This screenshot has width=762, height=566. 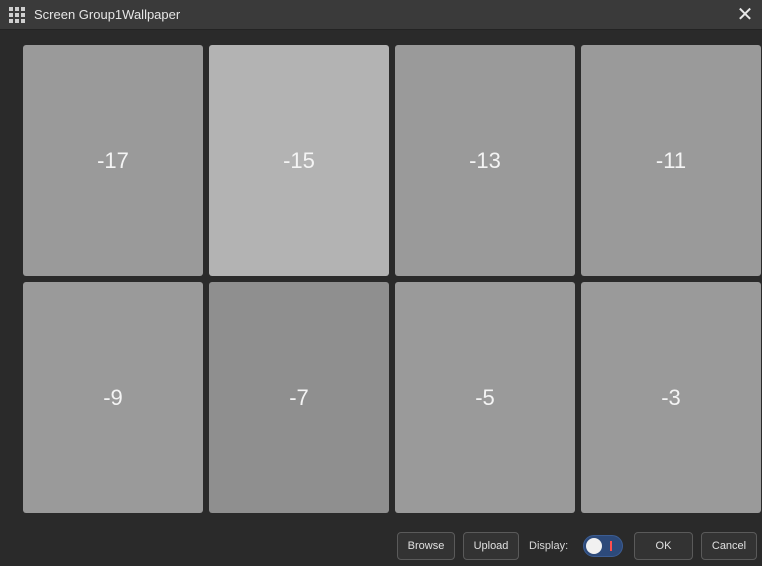 What do you see at coordinates (549, 546) in the screenshot?
I see `display-label: Display:` at bounding box center [549, 546].